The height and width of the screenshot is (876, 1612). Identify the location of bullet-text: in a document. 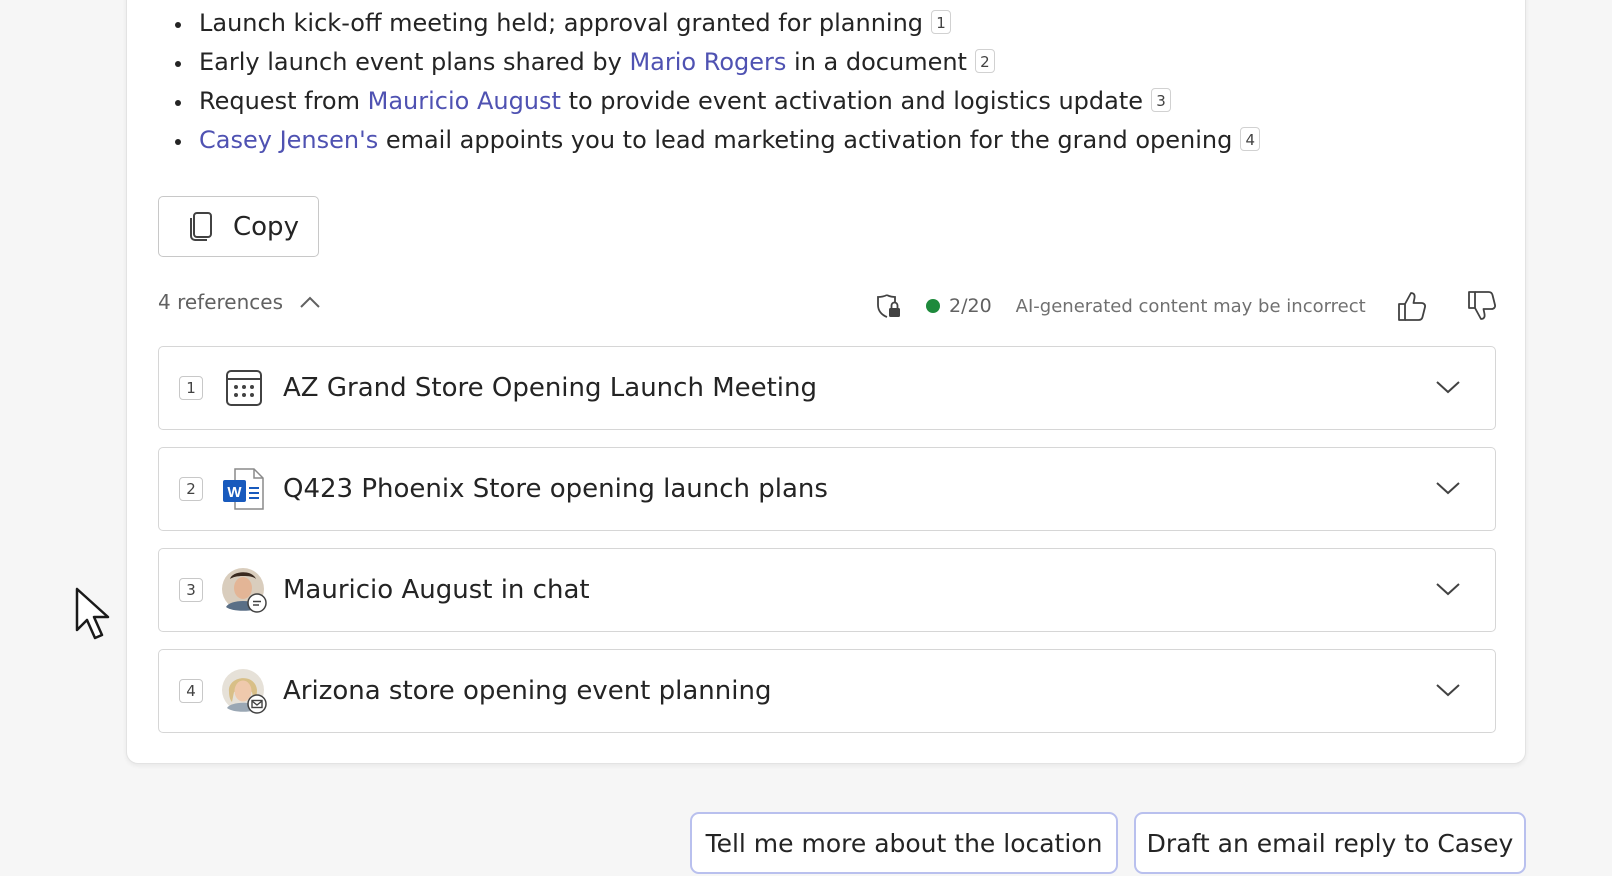
(876, 62).